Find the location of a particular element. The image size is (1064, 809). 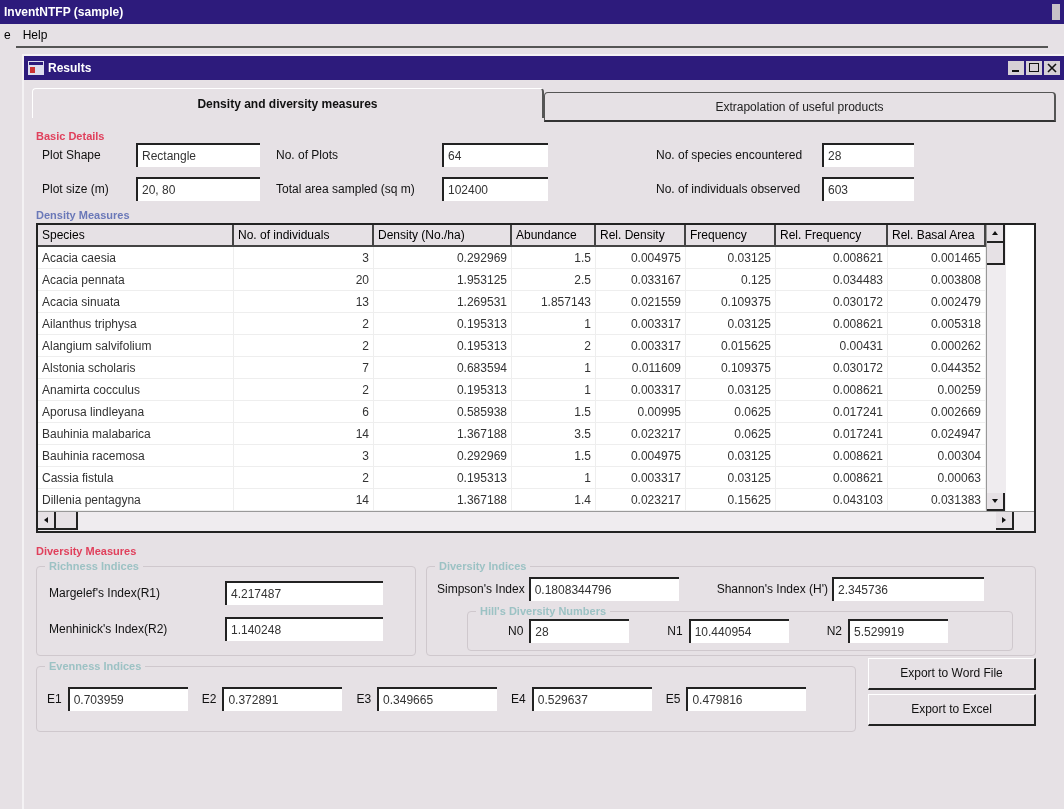

table-cell: 1.5 is located at coordinates (554, 257).